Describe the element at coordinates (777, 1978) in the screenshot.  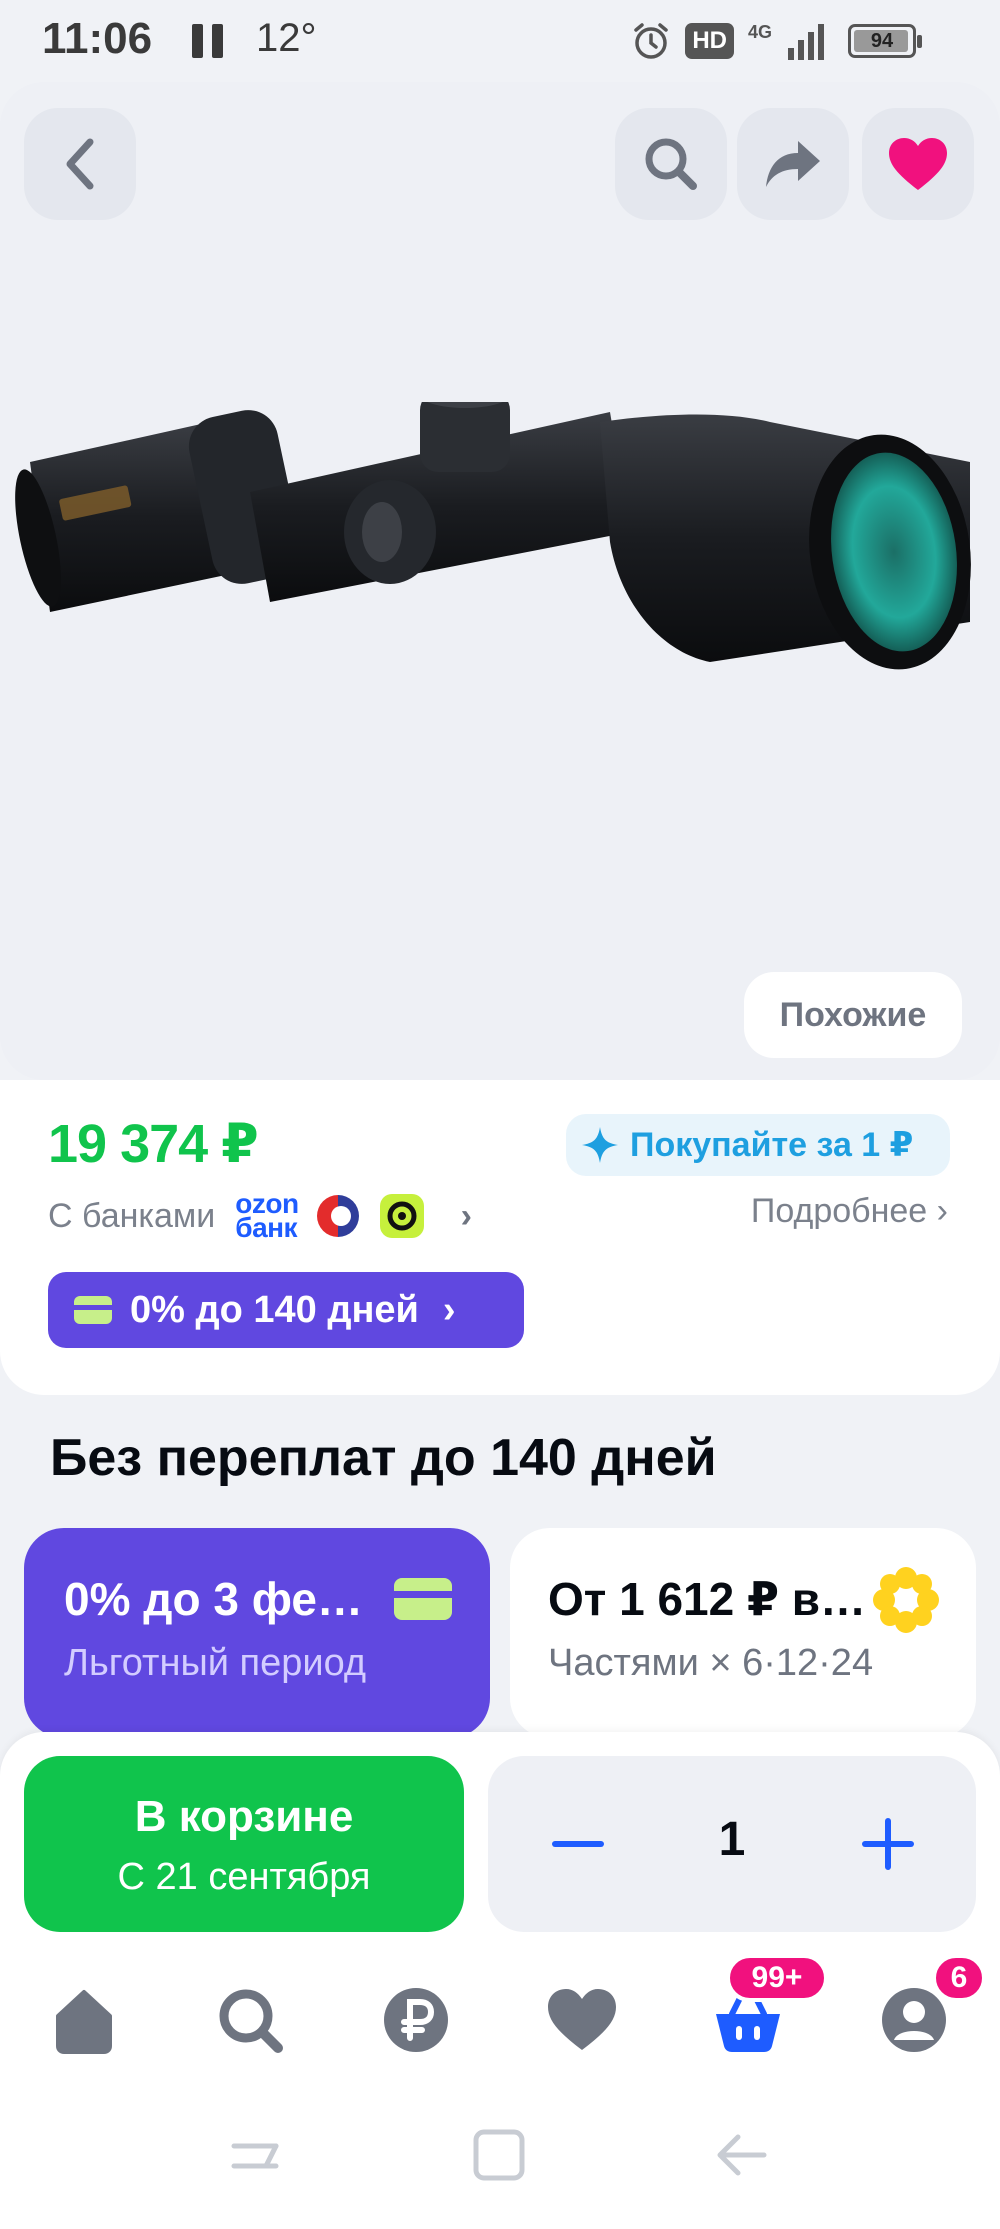
I see `cart-count-badge: 99+` at that location.